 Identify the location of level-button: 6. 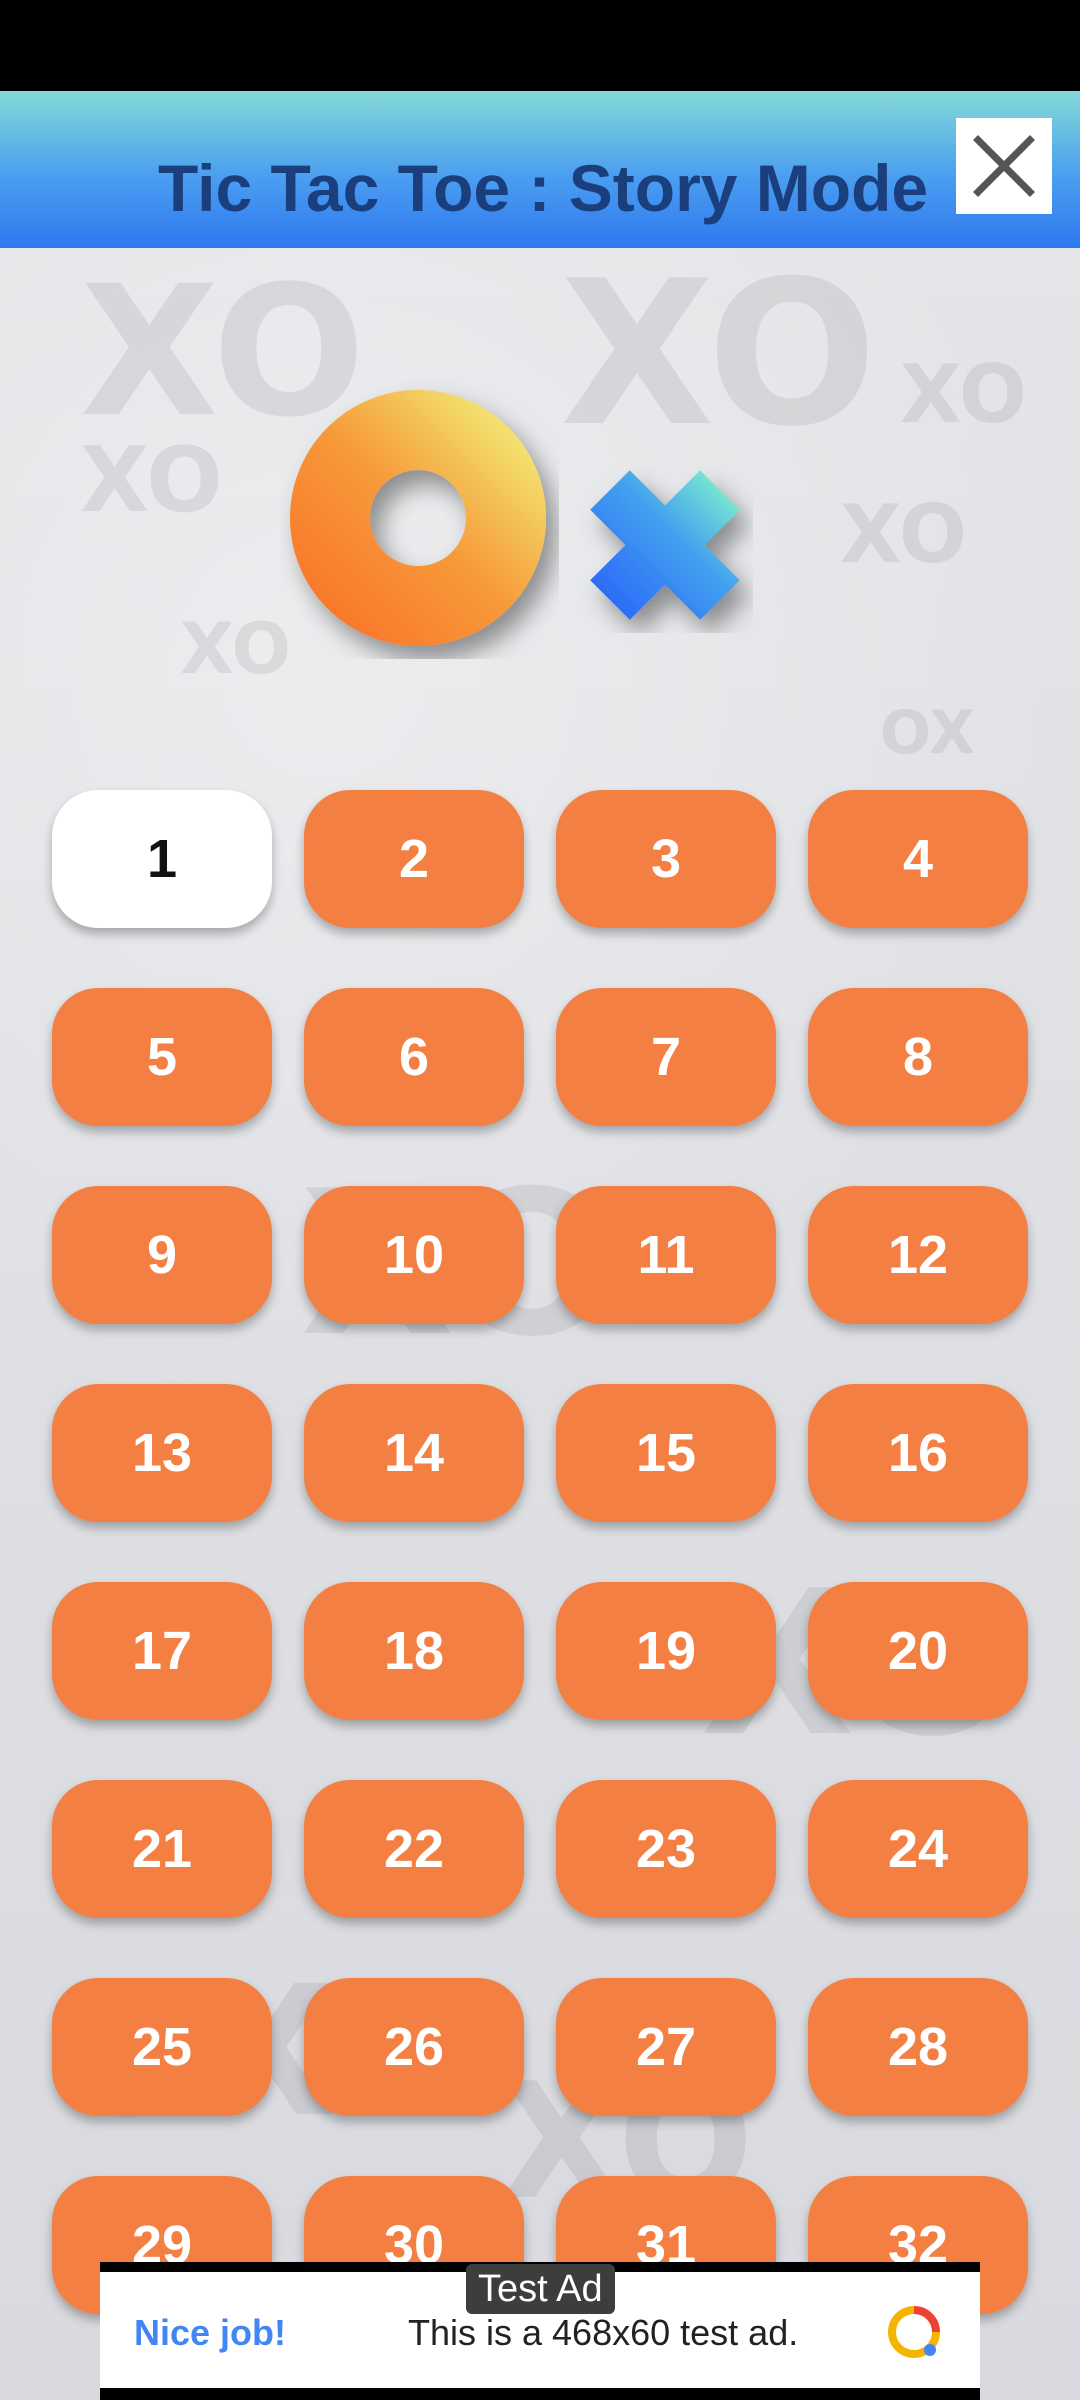
(414, 1057).